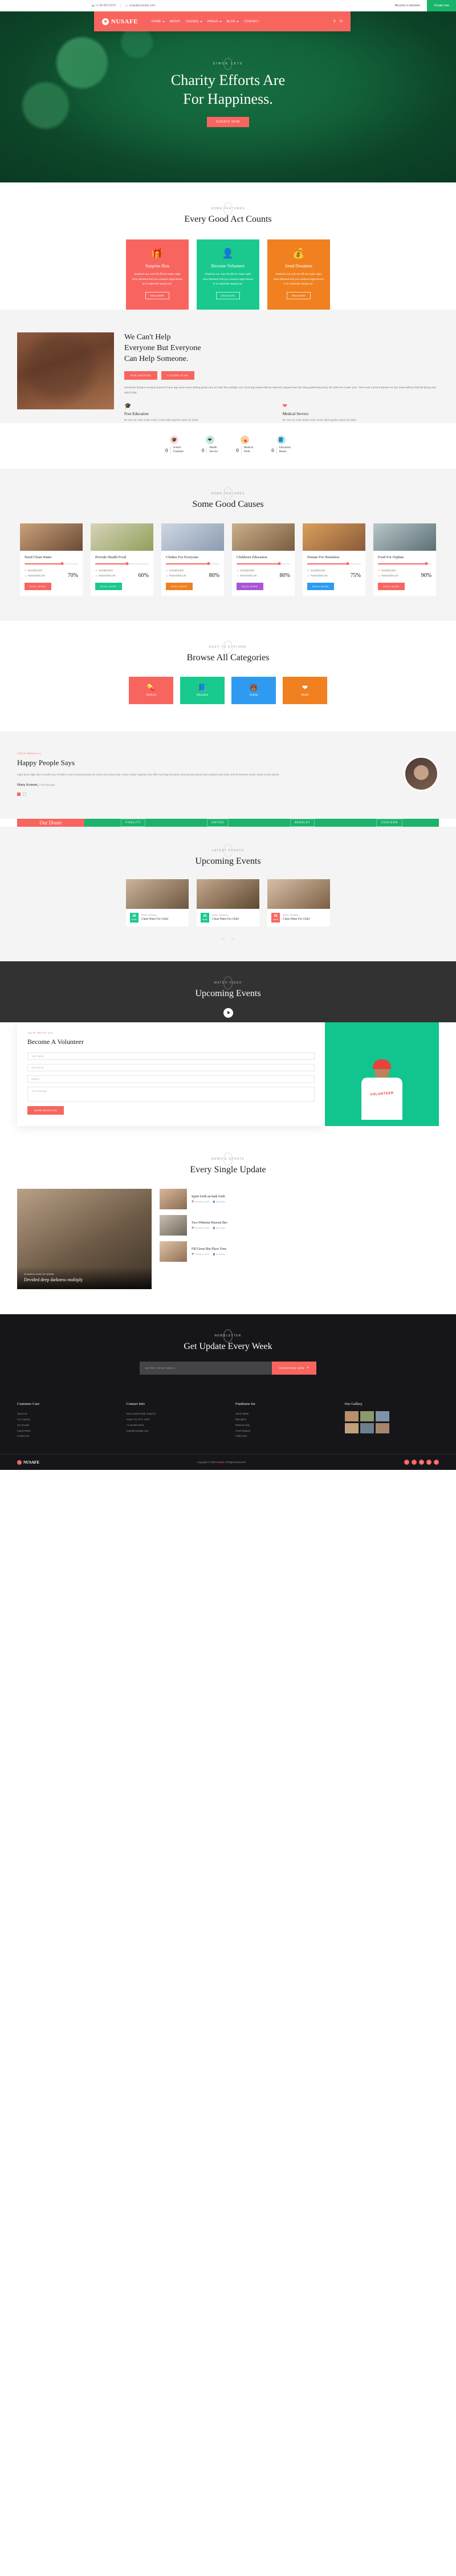  What do you see at coordinates (428, 1462) in the screenshot?
I see `social-icon: g` at bounding box center [428, 1462].